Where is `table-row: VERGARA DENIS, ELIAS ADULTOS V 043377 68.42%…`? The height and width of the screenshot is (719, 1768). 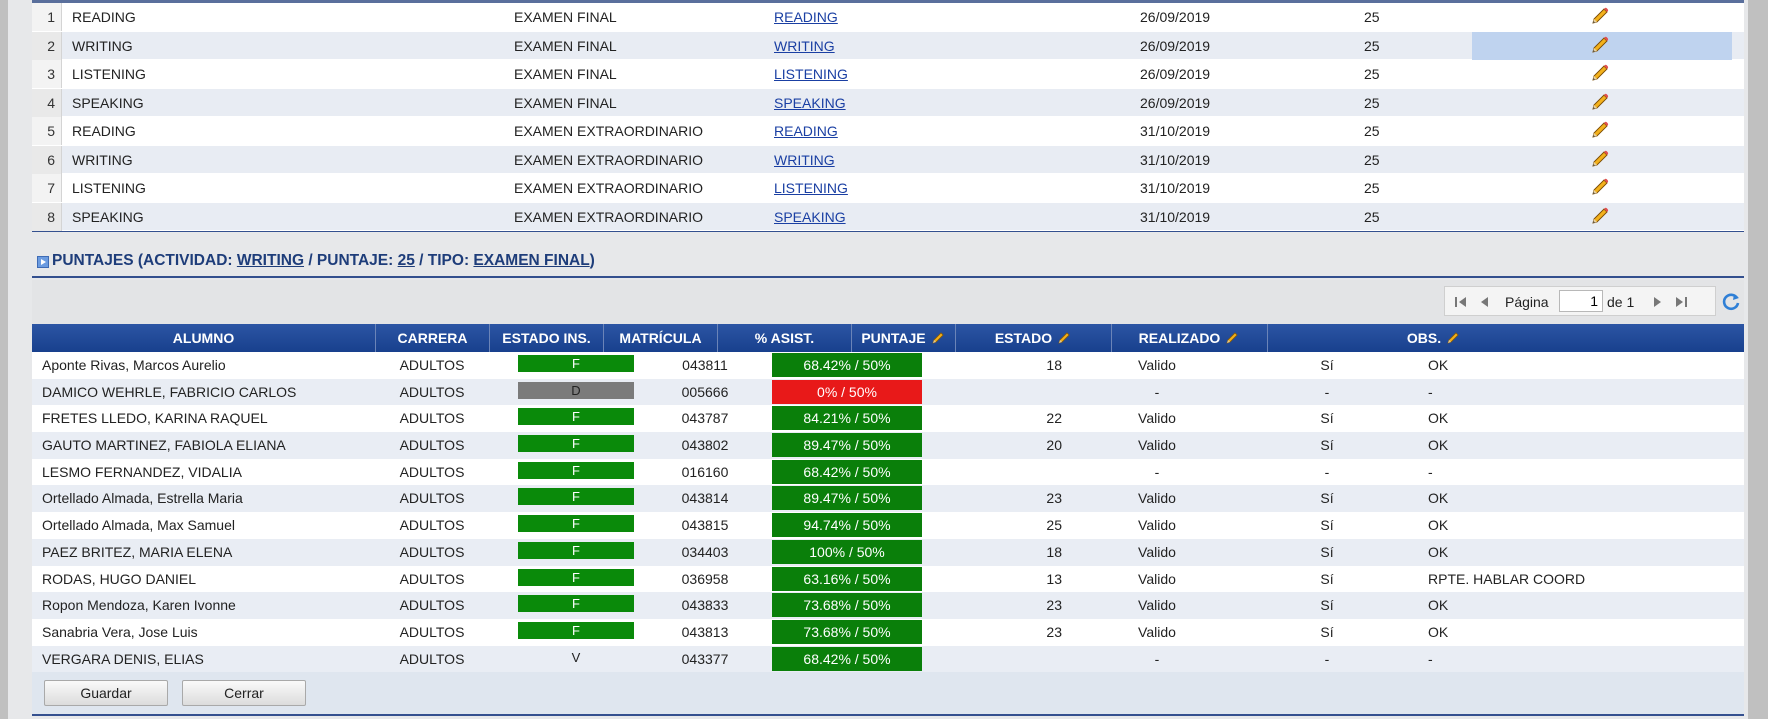
table-row: VERGARA DENIS, ELIAS ADULTOS V 043377 68.42%… is located at coordinates (888, 659).